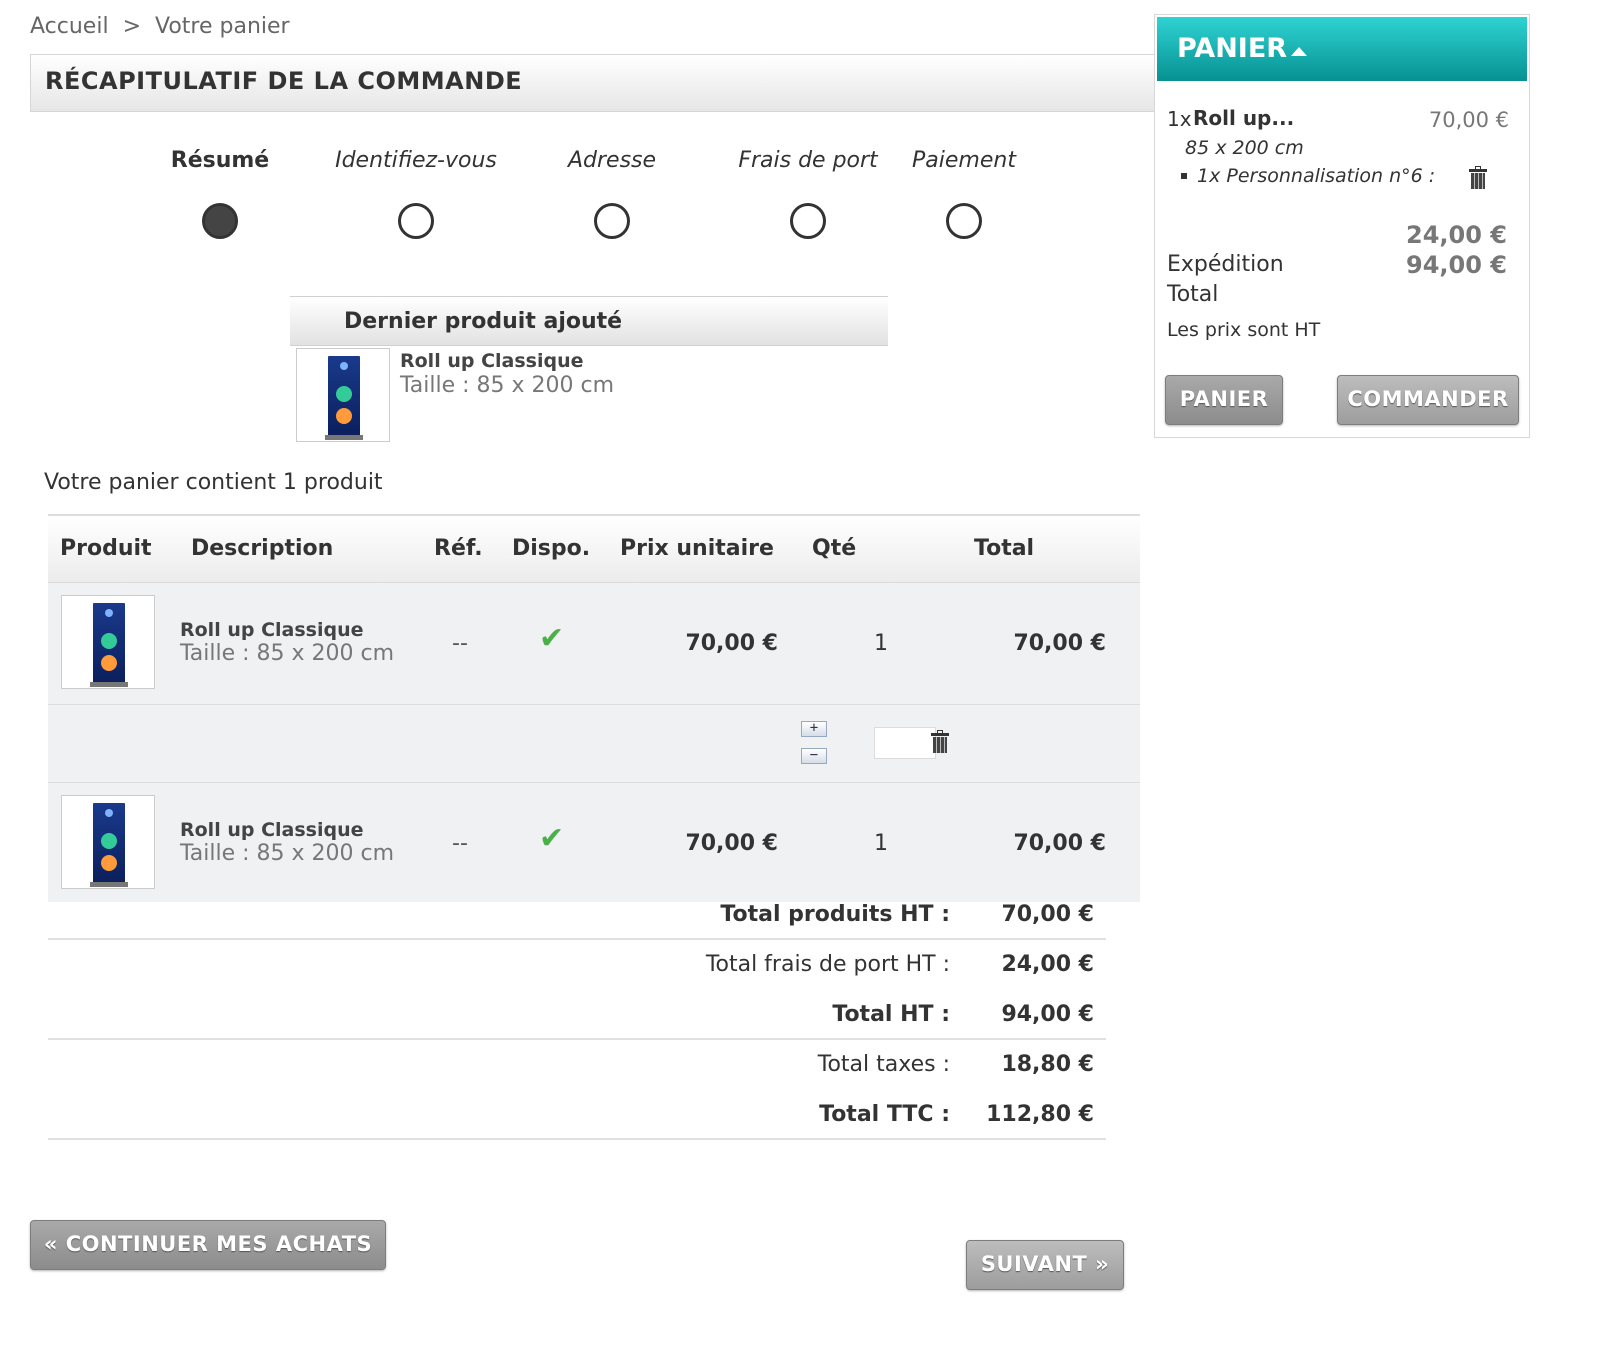 Image resolution: width=1604 pixels, height=1360 pixels. I want to click on step-label: Adresse, so click(612, 160).